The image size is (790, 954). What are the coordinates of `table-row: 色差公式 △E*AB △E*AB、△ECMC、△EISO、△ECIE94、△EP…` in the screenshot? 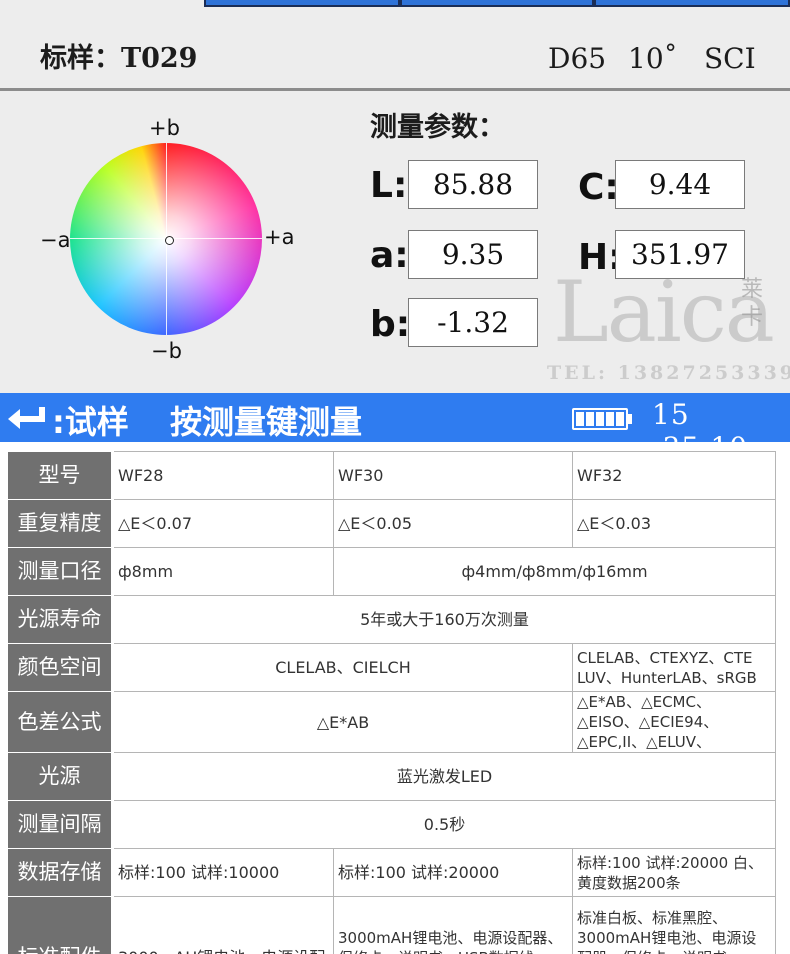 It's located at (391, 722).